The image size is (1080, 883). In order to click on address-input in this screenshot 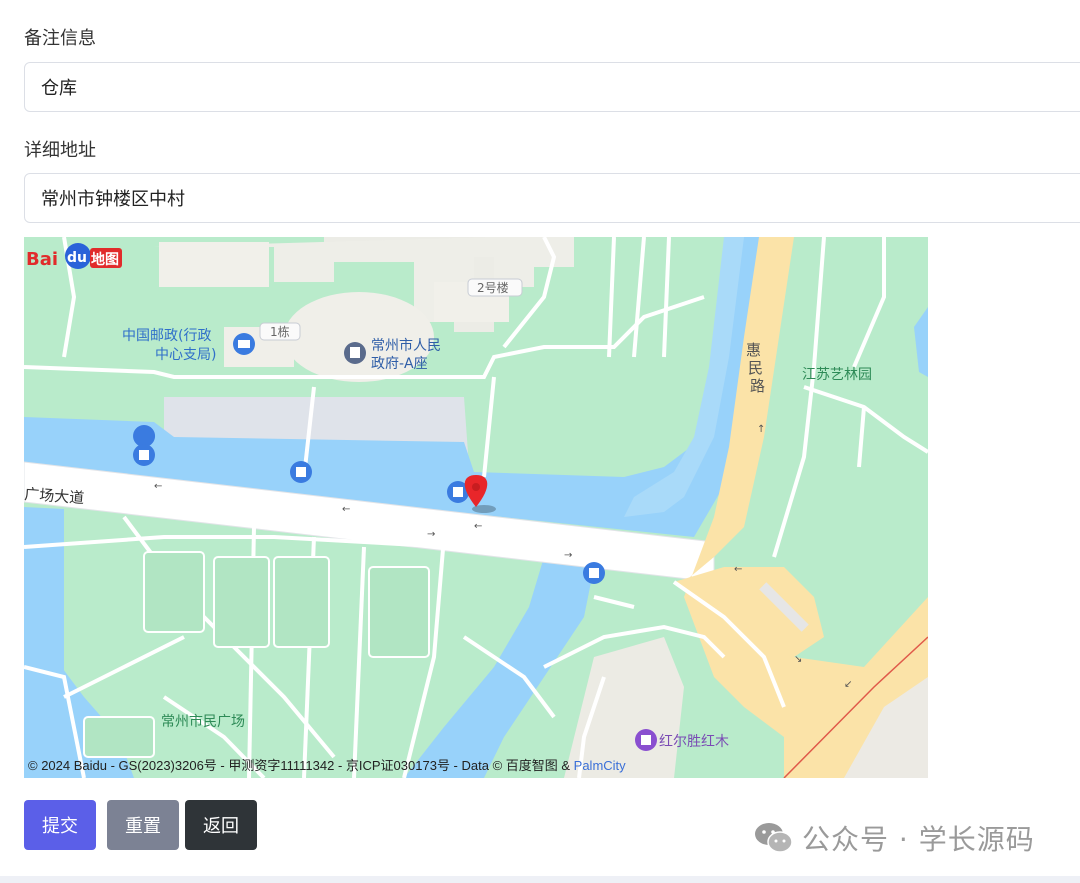, I will do `click(552, 198)`.